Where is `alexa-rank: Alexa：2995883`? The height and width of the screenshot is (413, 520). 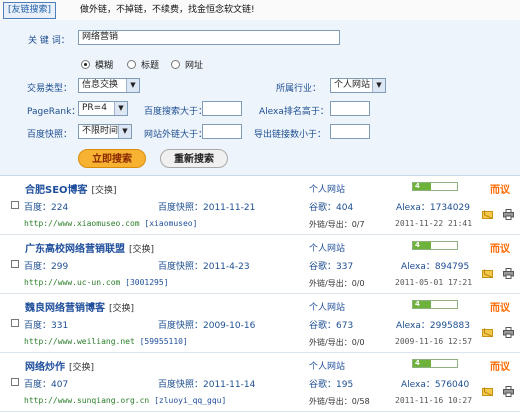 alexa-rank: Alexa：2995883 is located at coordinates (433, 326).